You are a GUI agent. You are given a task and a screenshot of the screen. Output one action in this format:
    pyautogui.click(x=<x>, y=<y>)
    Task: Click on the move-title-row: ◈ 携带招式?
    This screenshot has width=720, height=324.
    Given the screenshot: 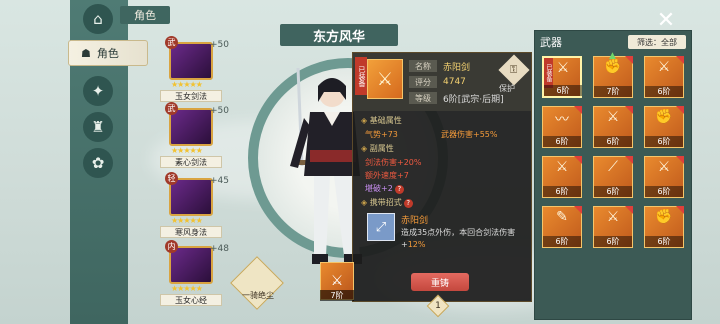 What is the action you would take?
    pyautogui.click(x=387, y=202)
    